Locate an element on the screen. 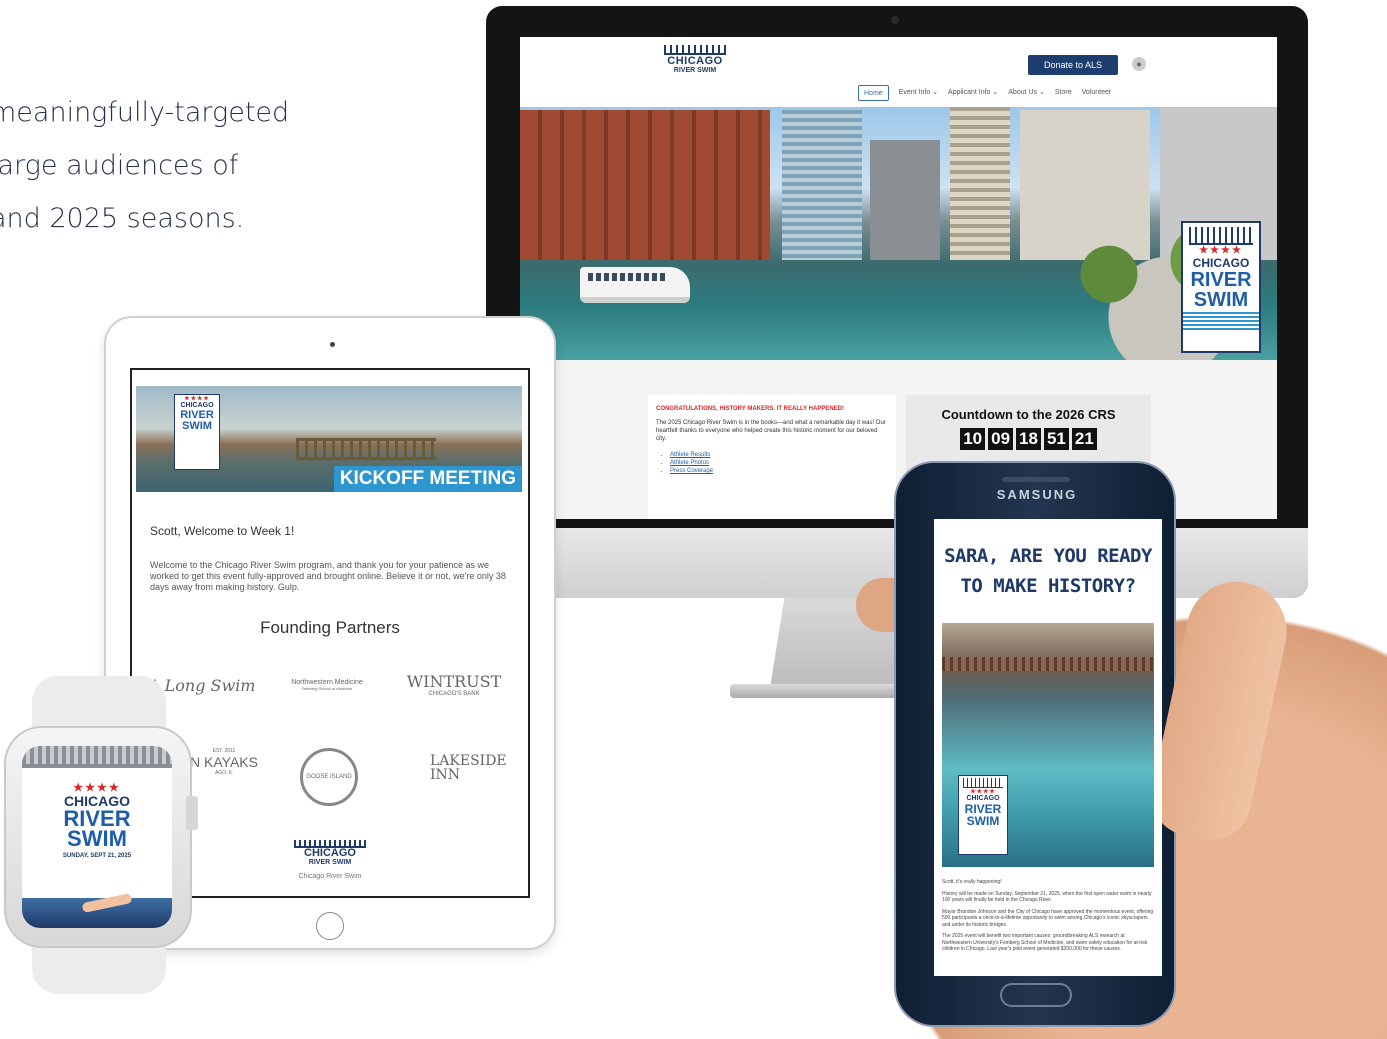 The width and height of the screenshot is (1387, 1039). partner-sub: CHICAGO'S BANK is located at coordinates (454, 694).